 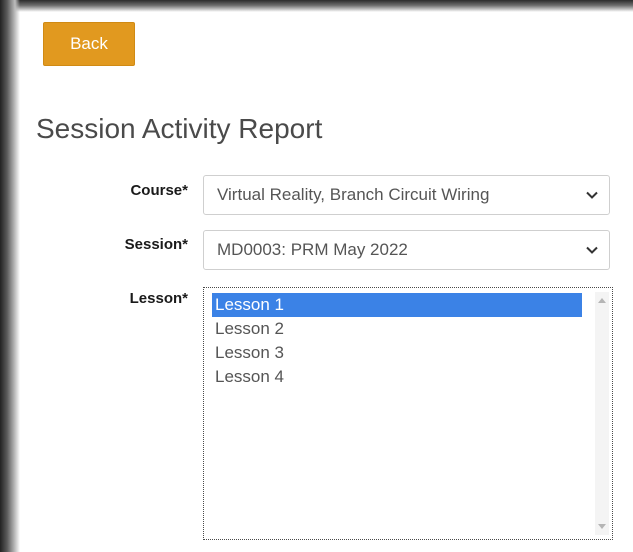 What do you see at coordinates (602, 526) in the screenshot?
I see `scroll-down-arrow-icon` at bounding box center [602, 526].